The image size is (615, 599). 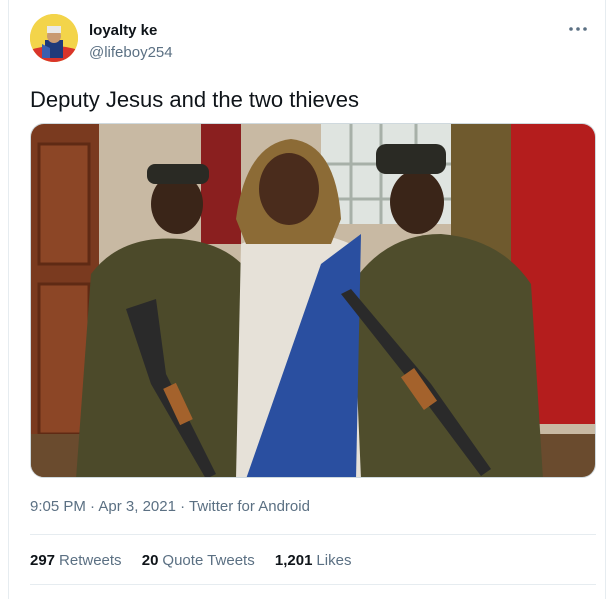 What do you see at coordinates (123, 30) in the screenshot?
I see `author-display-name: loyalty ke` at bounding box center [123, 30].